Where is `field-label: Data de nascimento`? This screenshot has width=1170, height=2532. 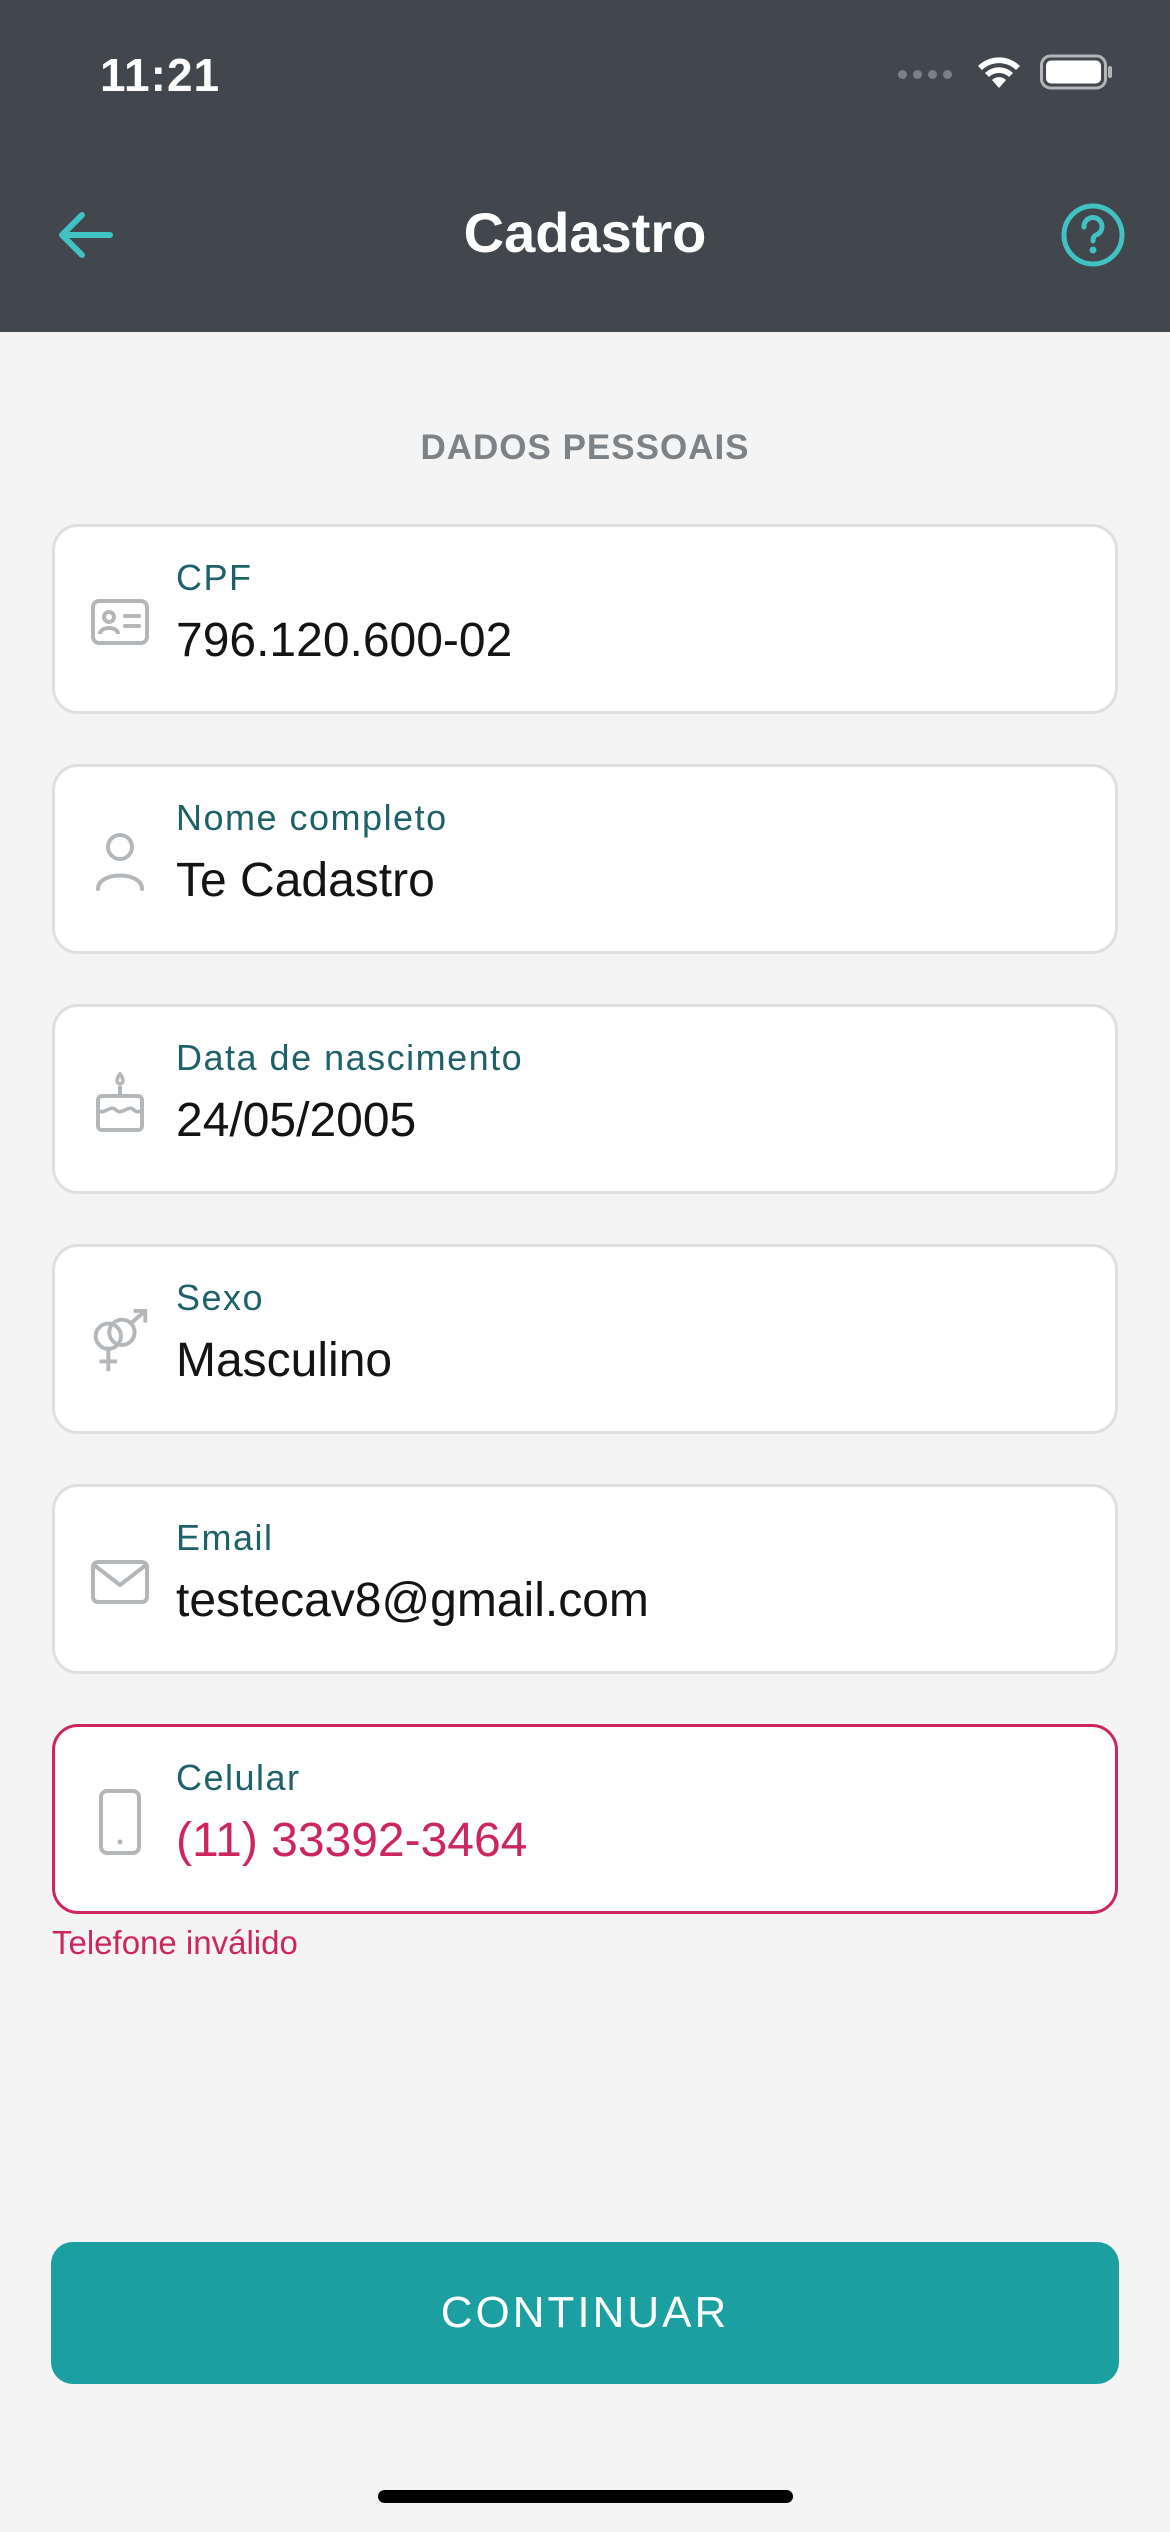 field-label: Data de nascimento is located at coordinates (350, 1057).